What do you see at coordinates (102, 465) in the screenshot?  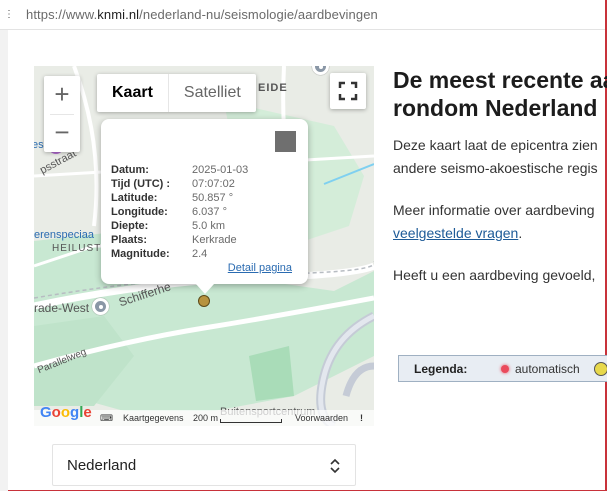 I see `region-select-value: Nederland` at bounding box center [102, 465].